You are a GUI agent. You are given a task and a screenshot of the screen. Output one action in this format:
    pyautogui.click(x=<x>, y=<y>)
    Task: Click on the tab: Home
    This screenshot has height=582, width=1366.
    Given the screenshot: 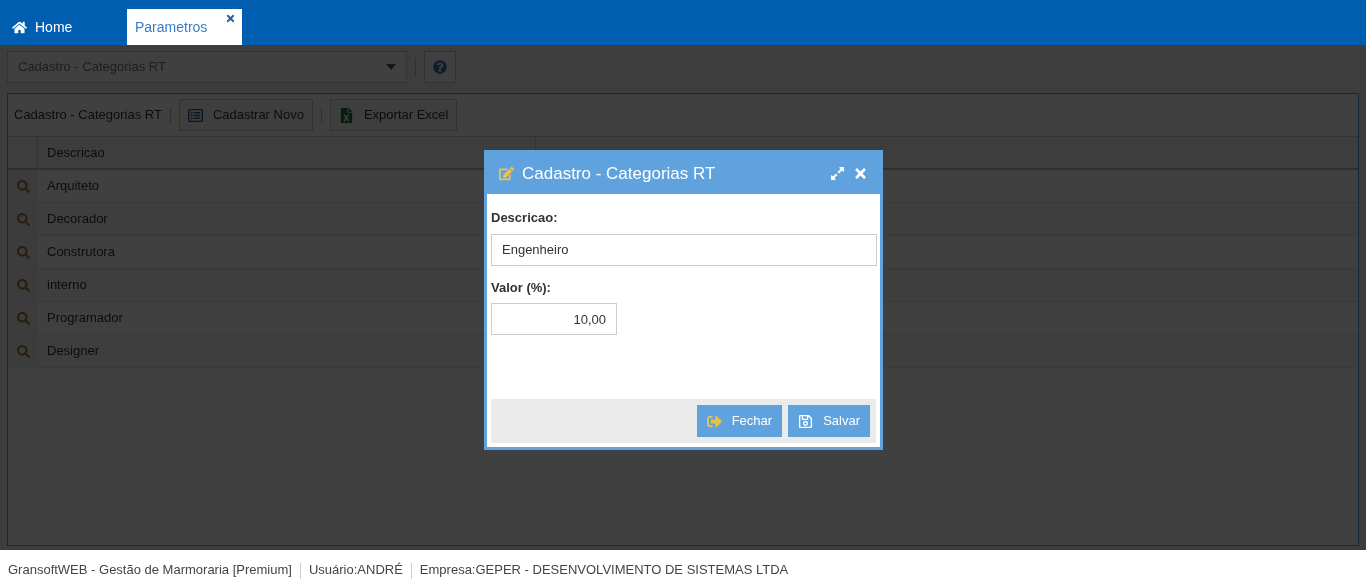 What is the action you would take?
    pyautogui.click(x=61, y=27)
    